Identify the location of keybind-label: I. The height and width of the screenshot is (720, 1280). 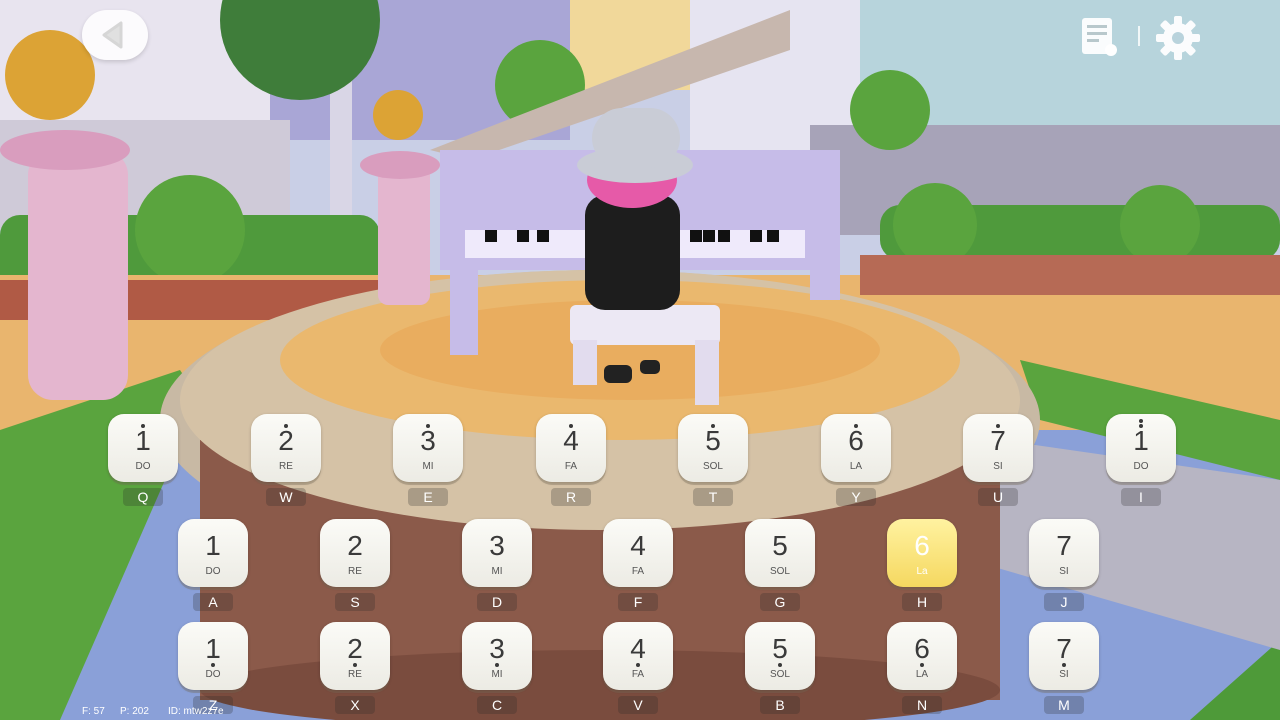
(1141, 497).